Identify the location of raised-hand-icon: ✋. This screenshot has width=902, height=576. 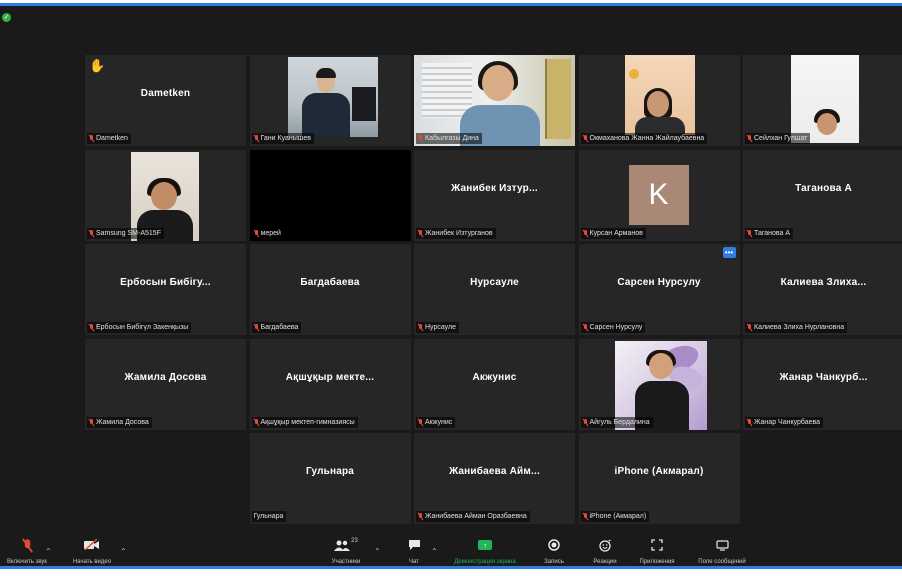
(97, 65).